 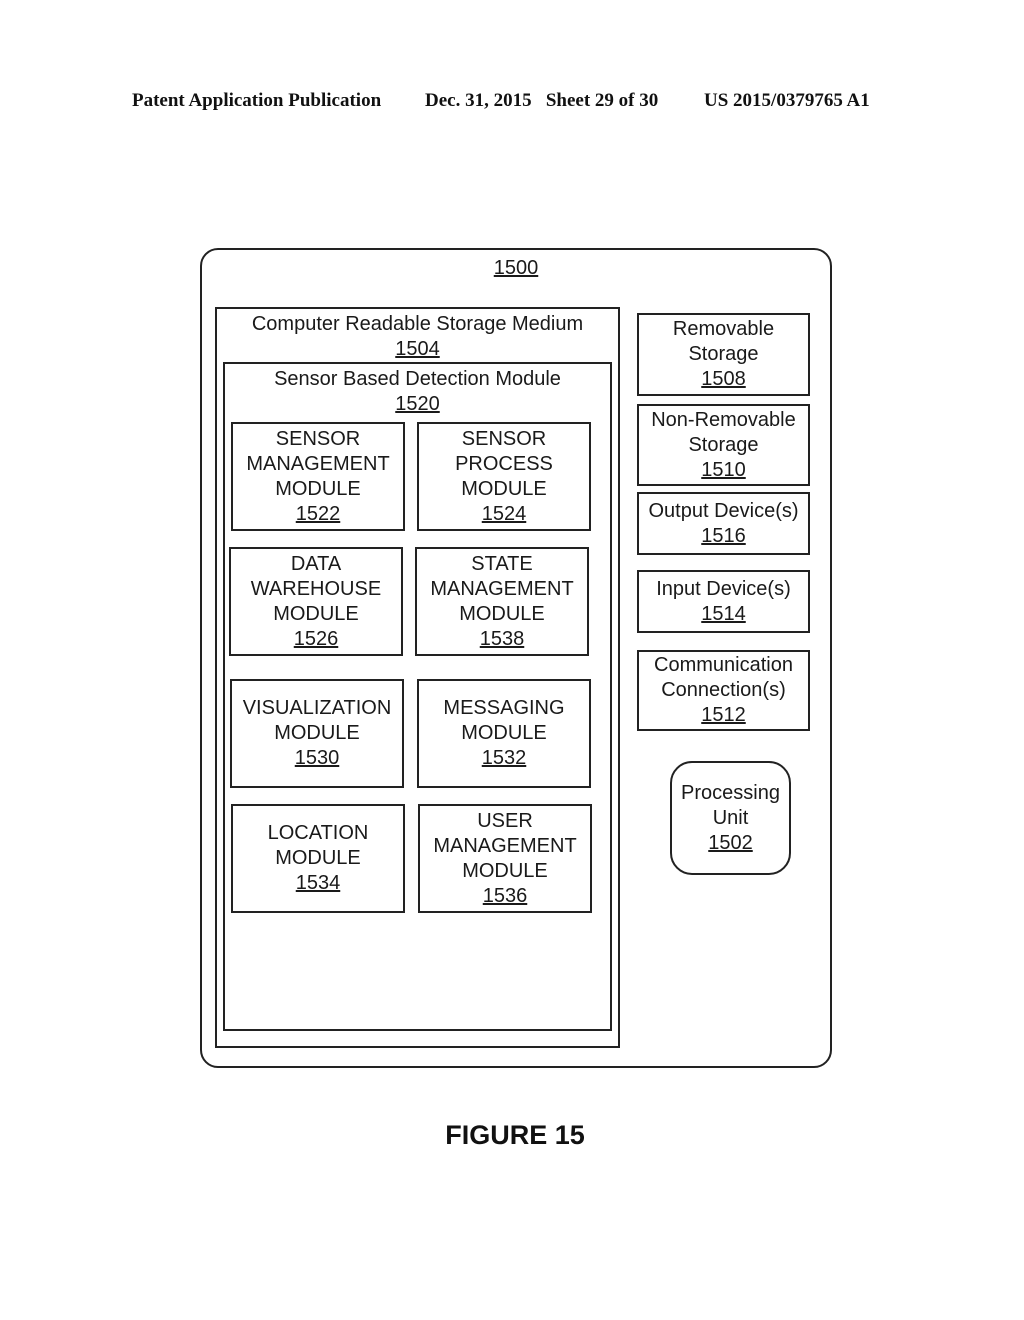 I want to click on module-box-label-line: PROCESS, so click(x=504, y=463).